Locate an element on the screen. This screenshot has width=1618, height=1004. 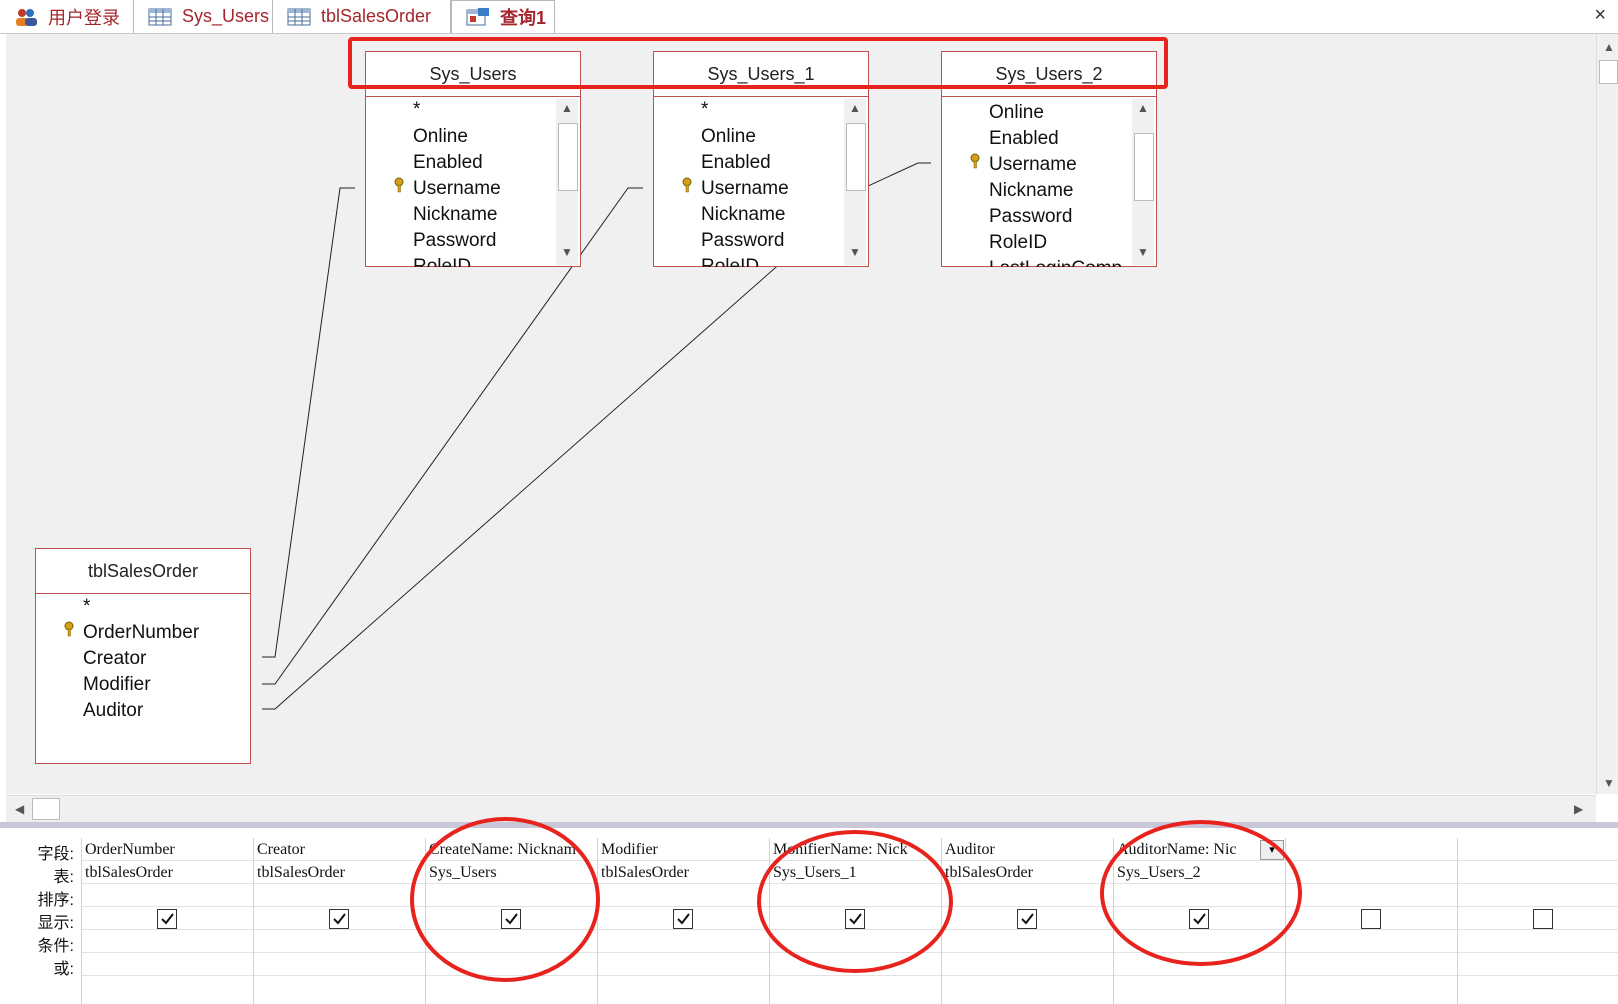
grid-column: Modifier tblSalesOrder is located at coordinates (683, 921).